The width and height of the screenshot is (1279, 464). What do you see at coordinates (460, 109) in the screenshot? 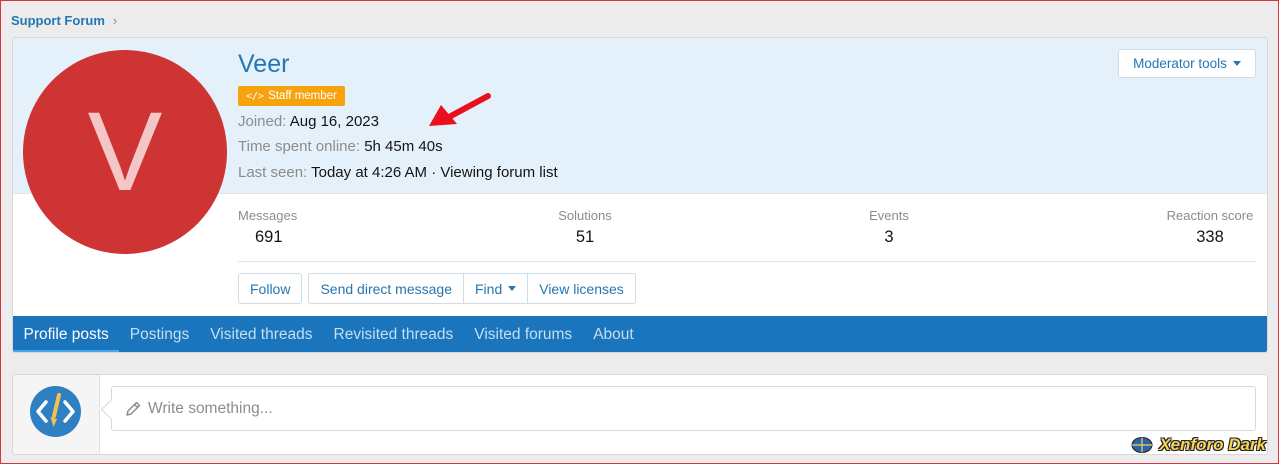
I see `red-arrow-annotation` at bounding box center [460, 109].